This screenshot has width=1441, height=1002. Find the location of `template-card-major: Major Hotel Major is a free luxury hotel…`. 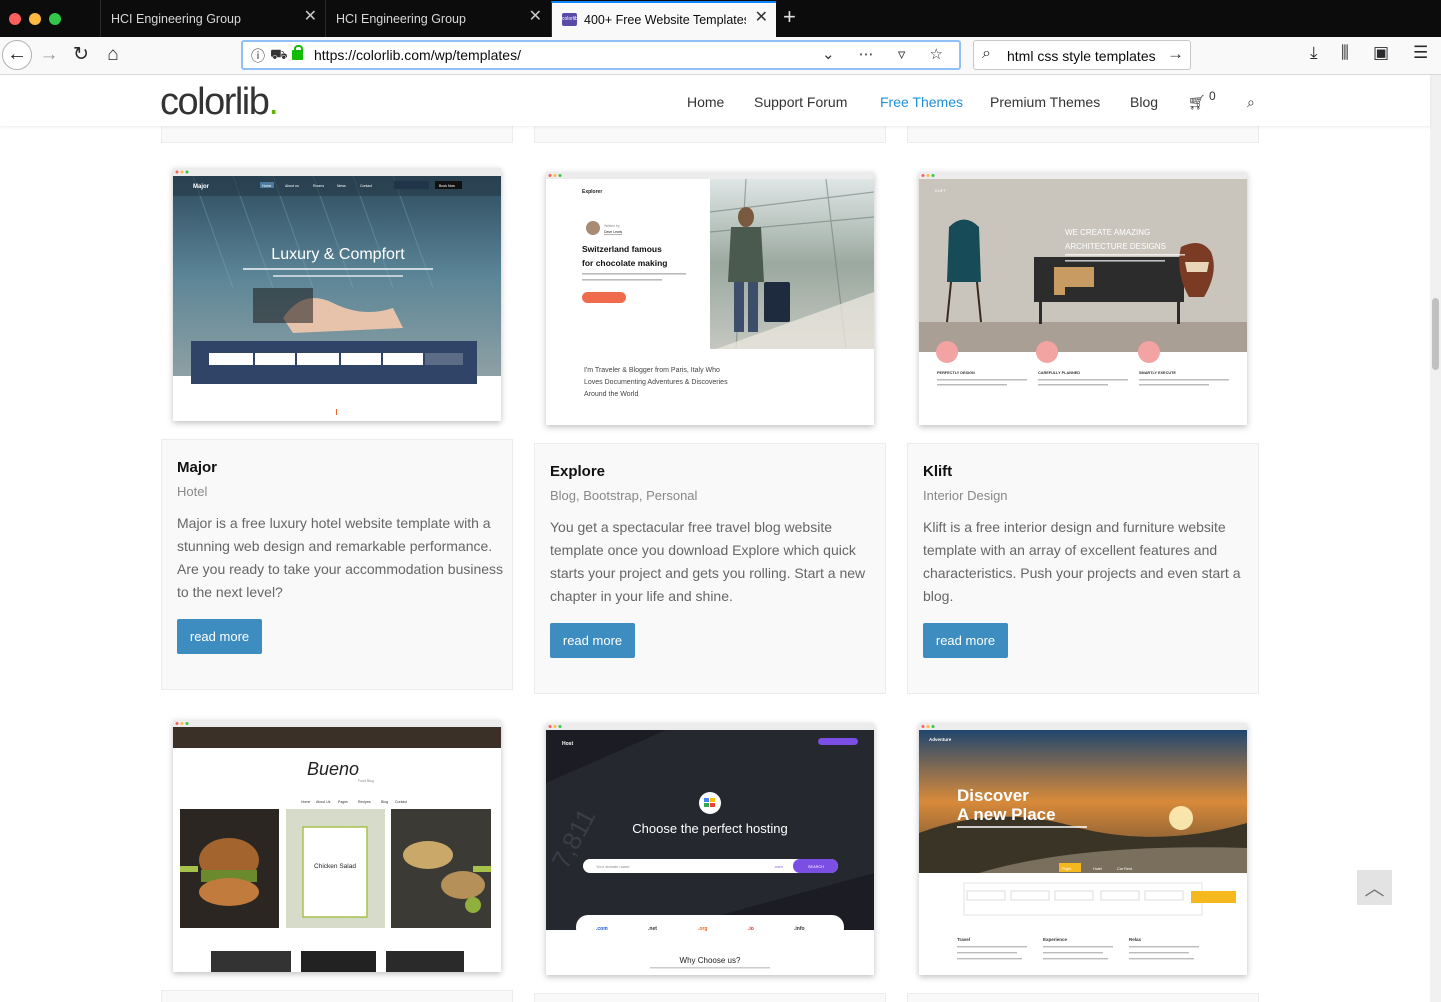

template-card-major: Major Hotel Major is a free luxury hotel… is located at coordinates (337, 564).